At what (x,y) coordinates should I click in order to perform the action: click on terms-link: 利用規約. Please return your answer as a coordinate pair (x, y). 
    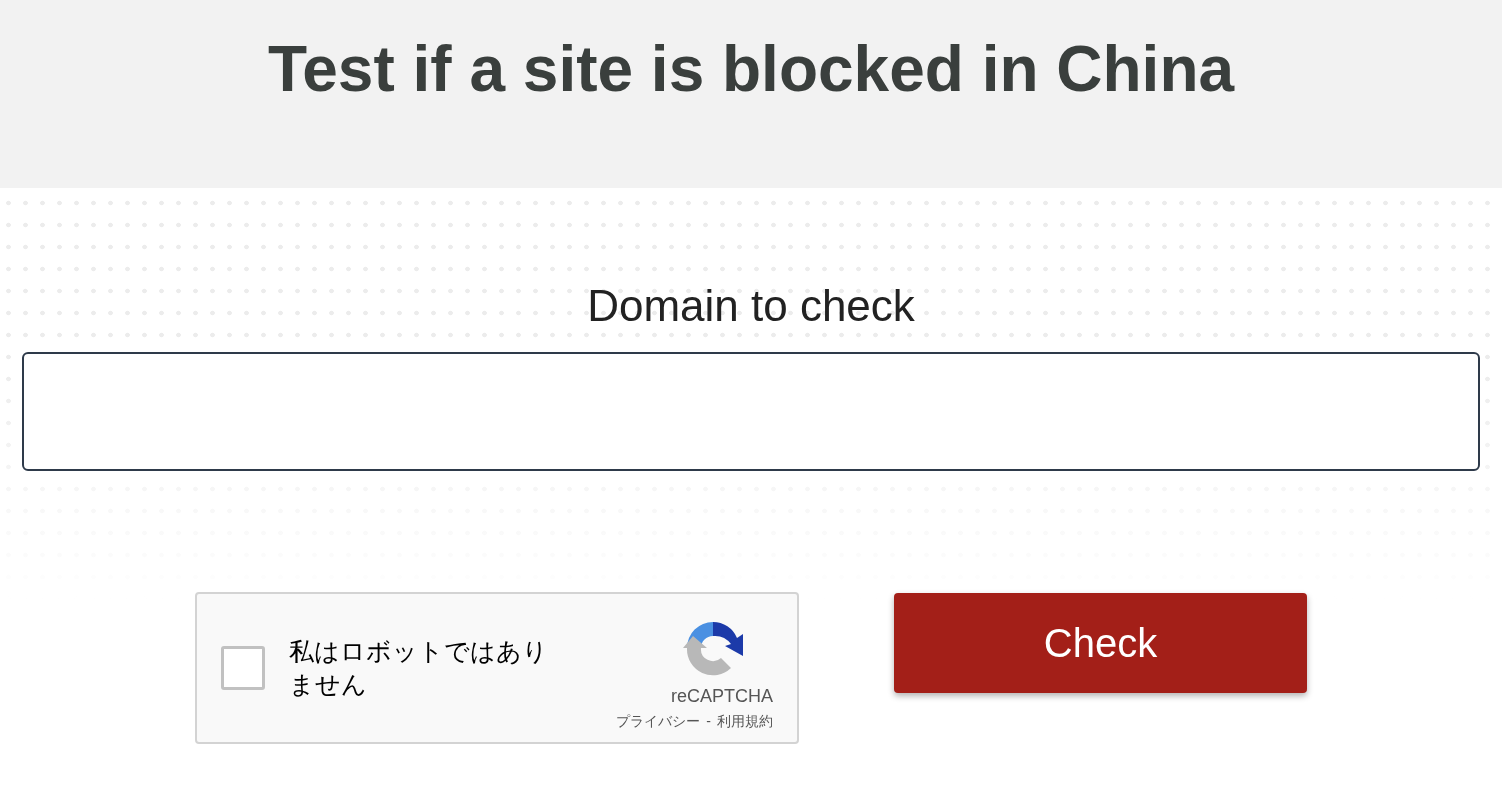
    Looking at the image, I should click on (745, 721).